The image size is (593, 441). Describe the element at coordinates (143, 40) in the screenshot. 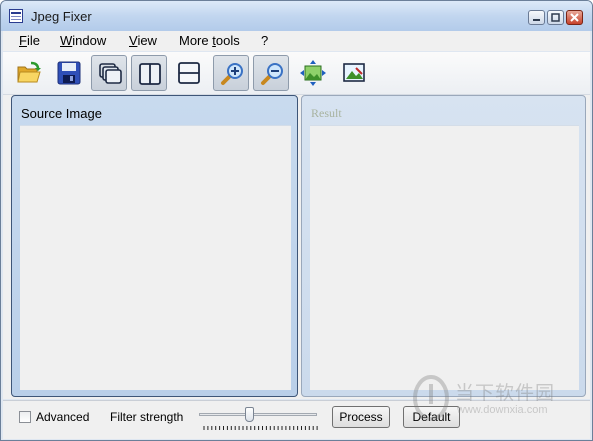

I see `menu-view: View` at that location.